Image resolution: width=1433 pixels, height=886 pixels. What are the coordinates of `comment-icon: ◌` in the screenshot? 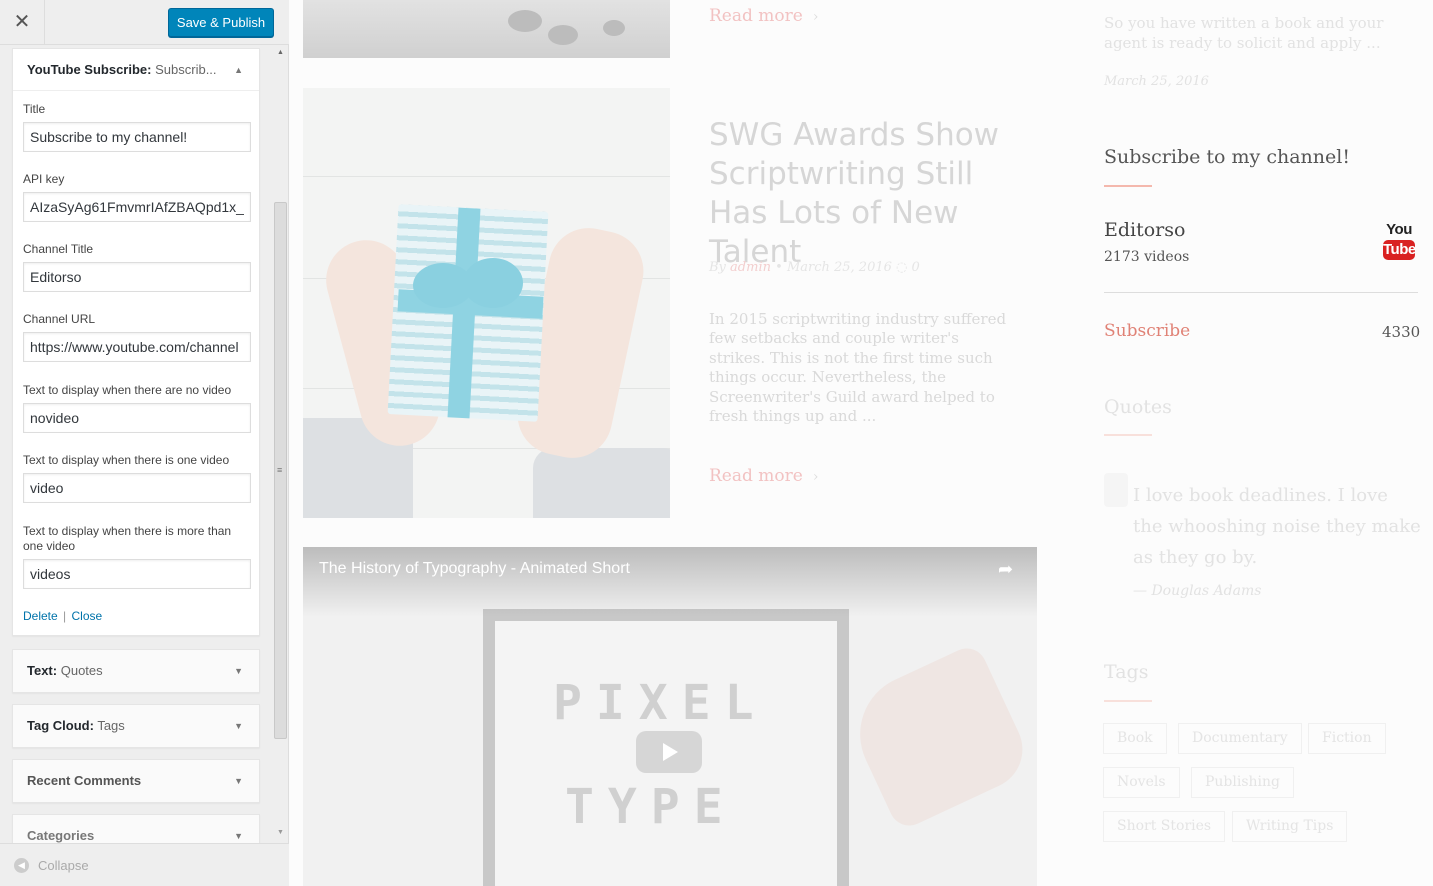 It's located at (902, 267).